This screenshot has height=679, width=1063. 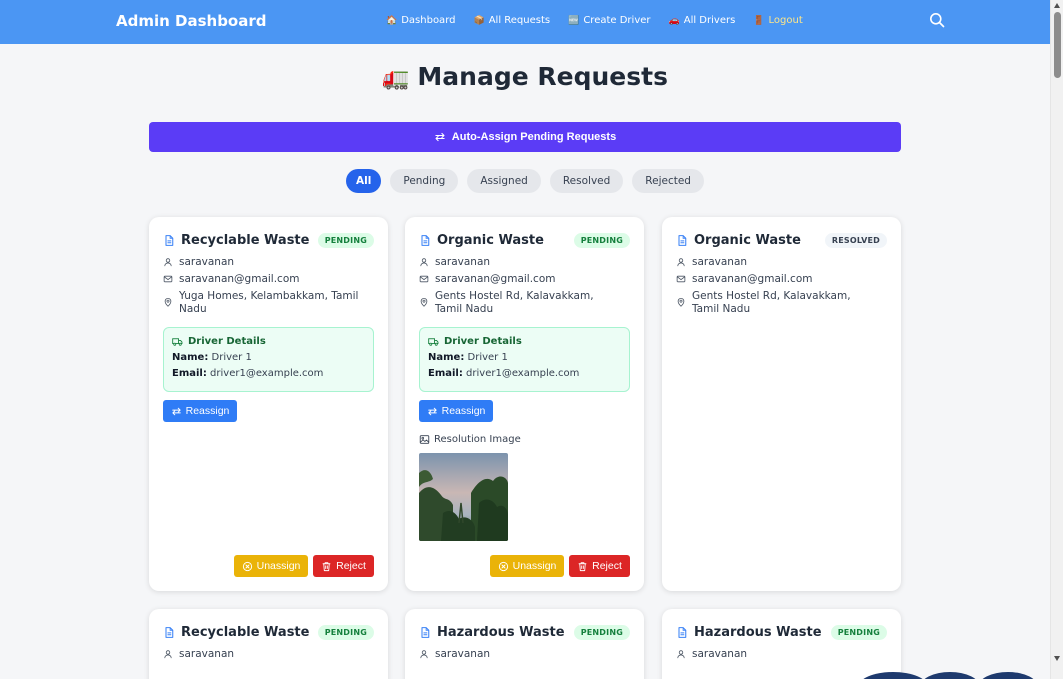 I want to click on driver-name: Driver 1, so click(x=487, y=357).